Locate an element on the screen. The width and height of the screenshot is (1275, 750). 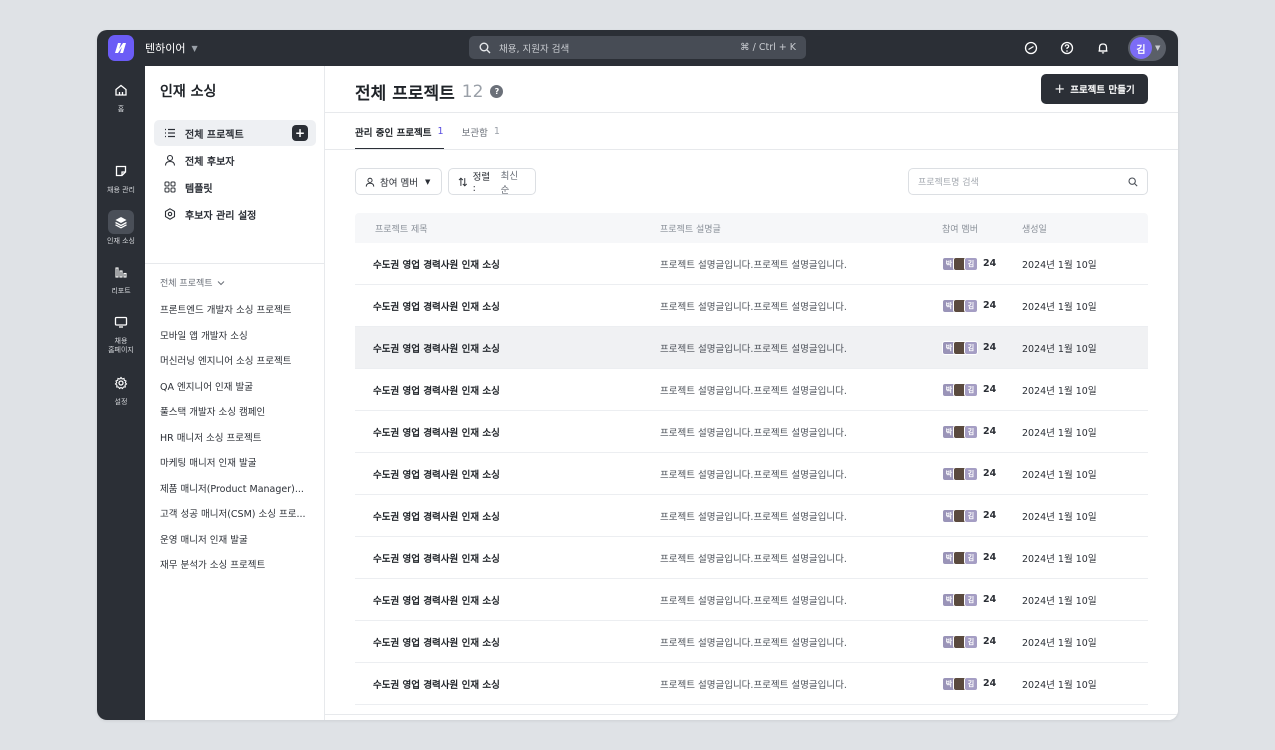
settings-hex-icon is located at coordinates (170, 214).